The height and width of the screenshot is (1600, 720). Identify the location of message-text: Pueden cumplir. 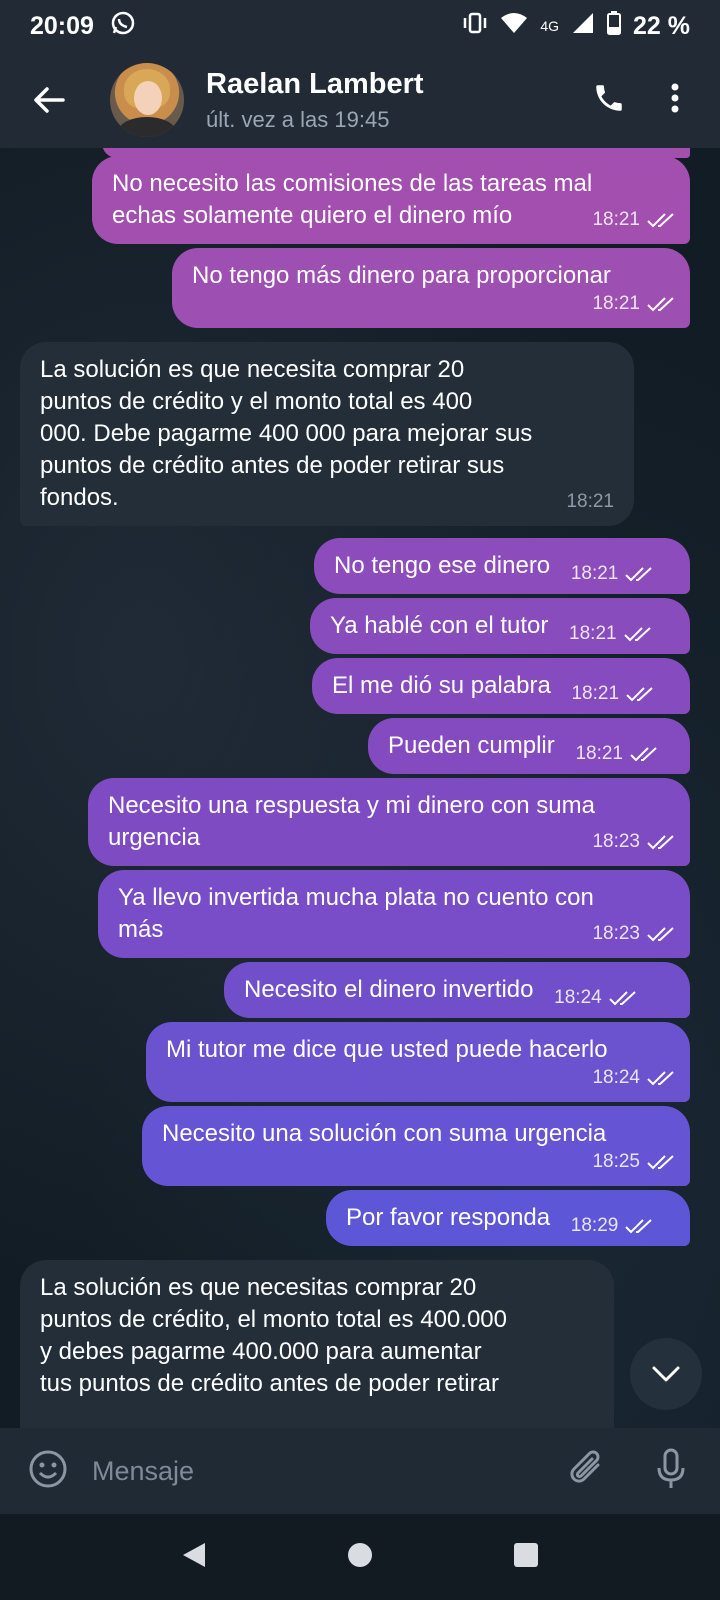
(471, 745).